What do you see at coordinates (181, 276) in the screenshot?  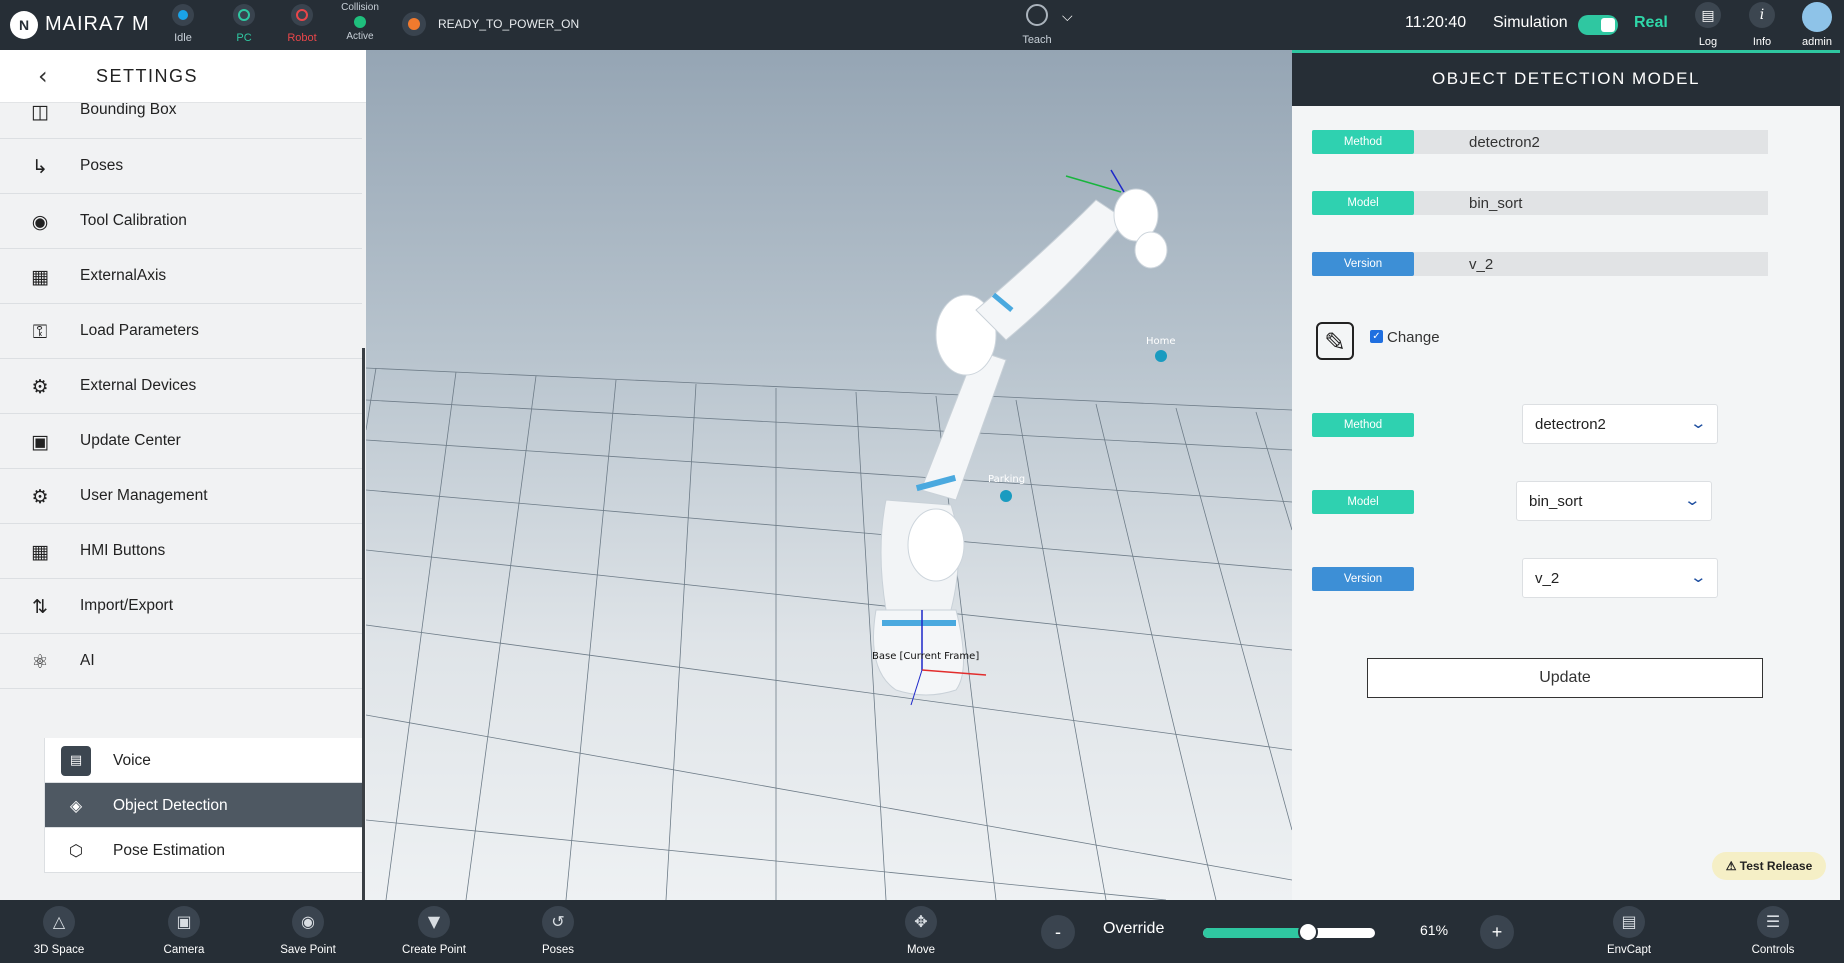 I see `sidebar-item-external-axis: ▦ ExternalAxis` at bounding box center [181, 276].